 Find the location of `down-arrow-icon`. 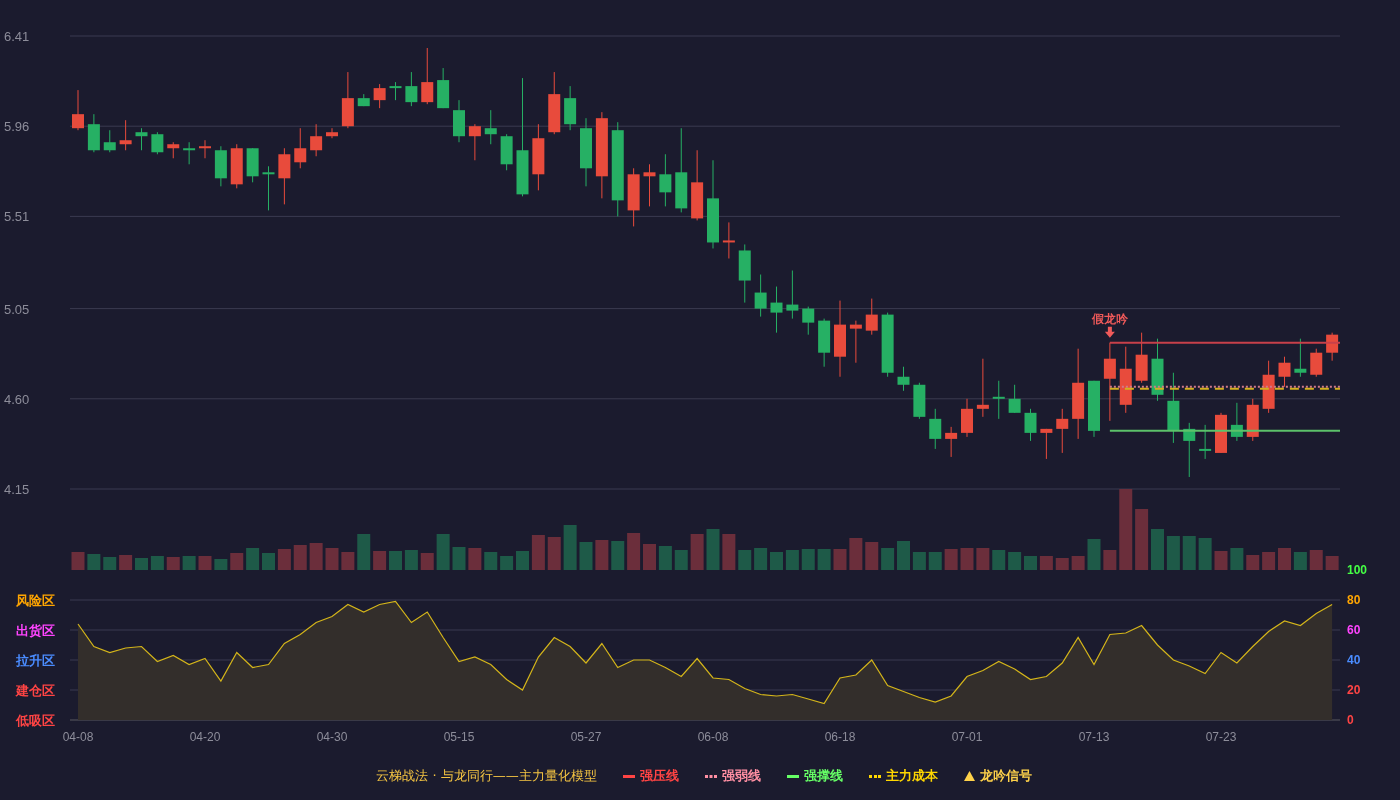

down-arrow-icon is located at coordinates (1109, 332).